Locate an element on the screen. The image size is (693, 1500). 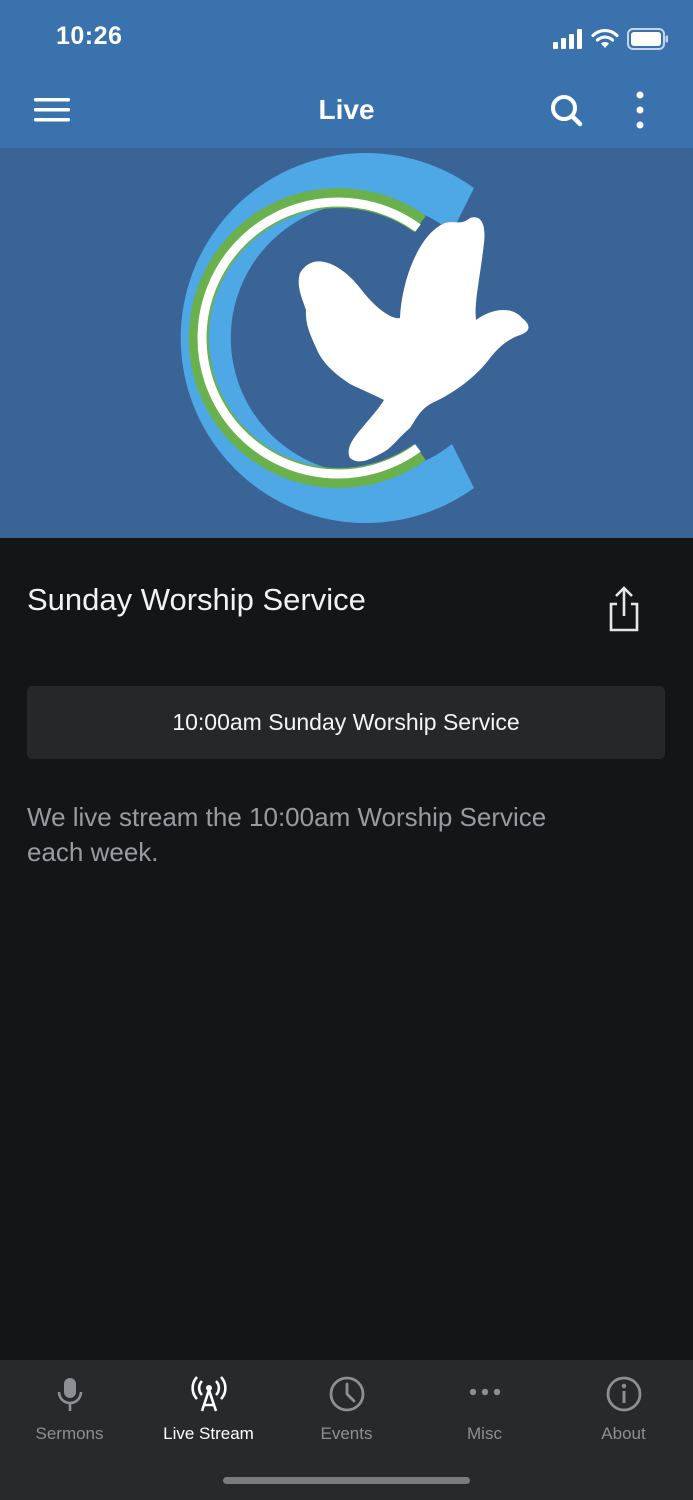
signal-icon is located at coordinates (567, 39).